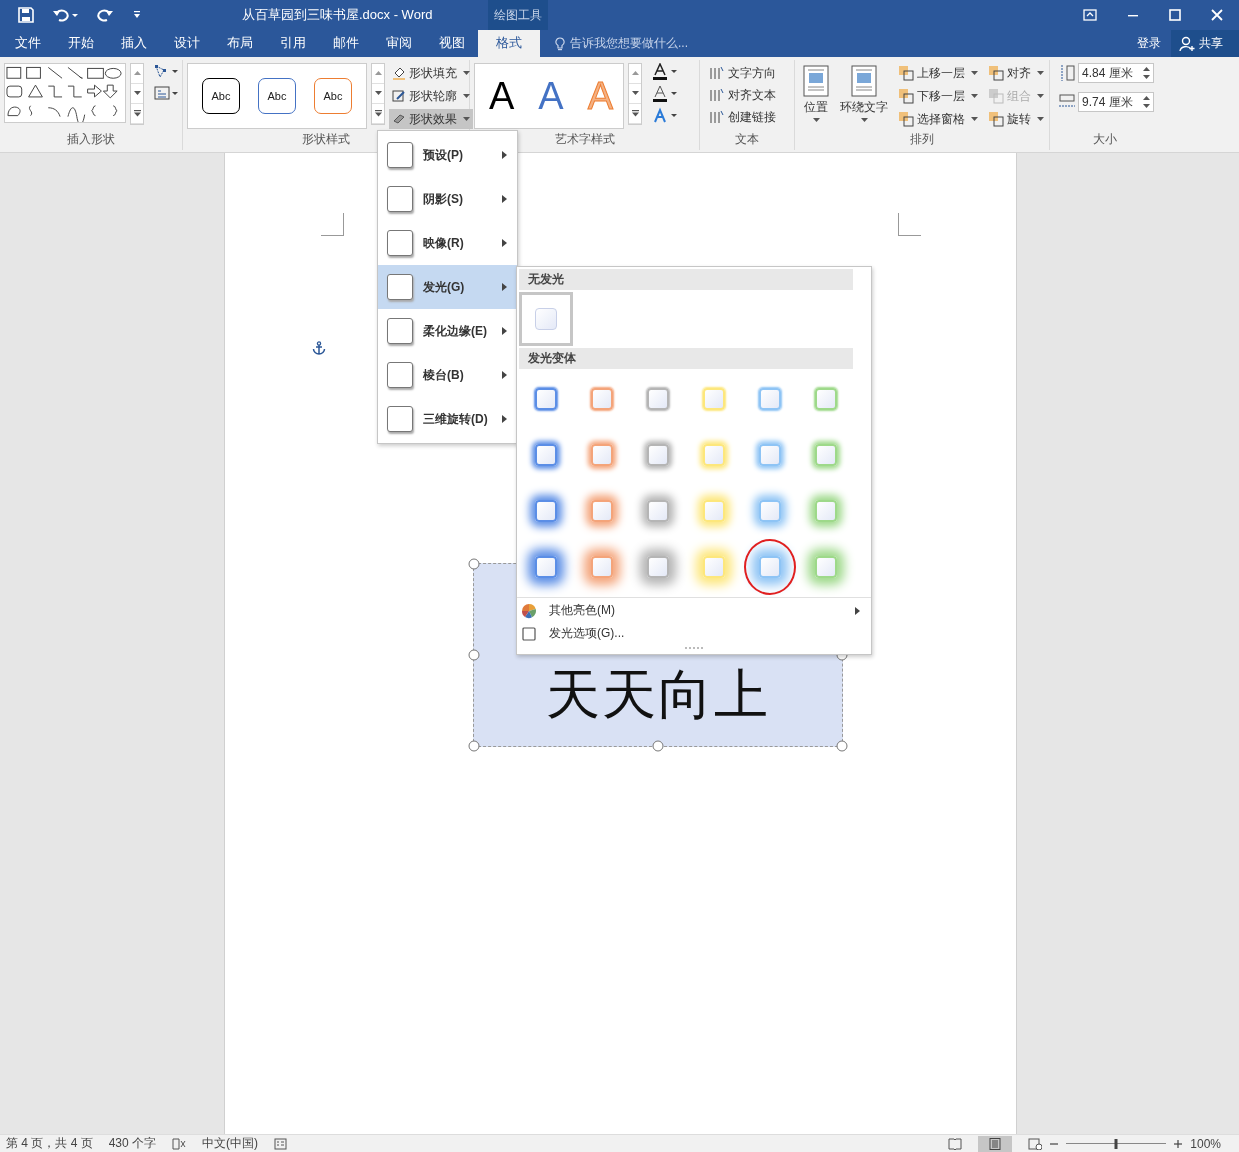 This screenshot has width=1239, height=1152. What do you see at coordinates (447, 155) in the screenshot?
I see `menu-item: 预设(P)` at bounding box center [447, 155].